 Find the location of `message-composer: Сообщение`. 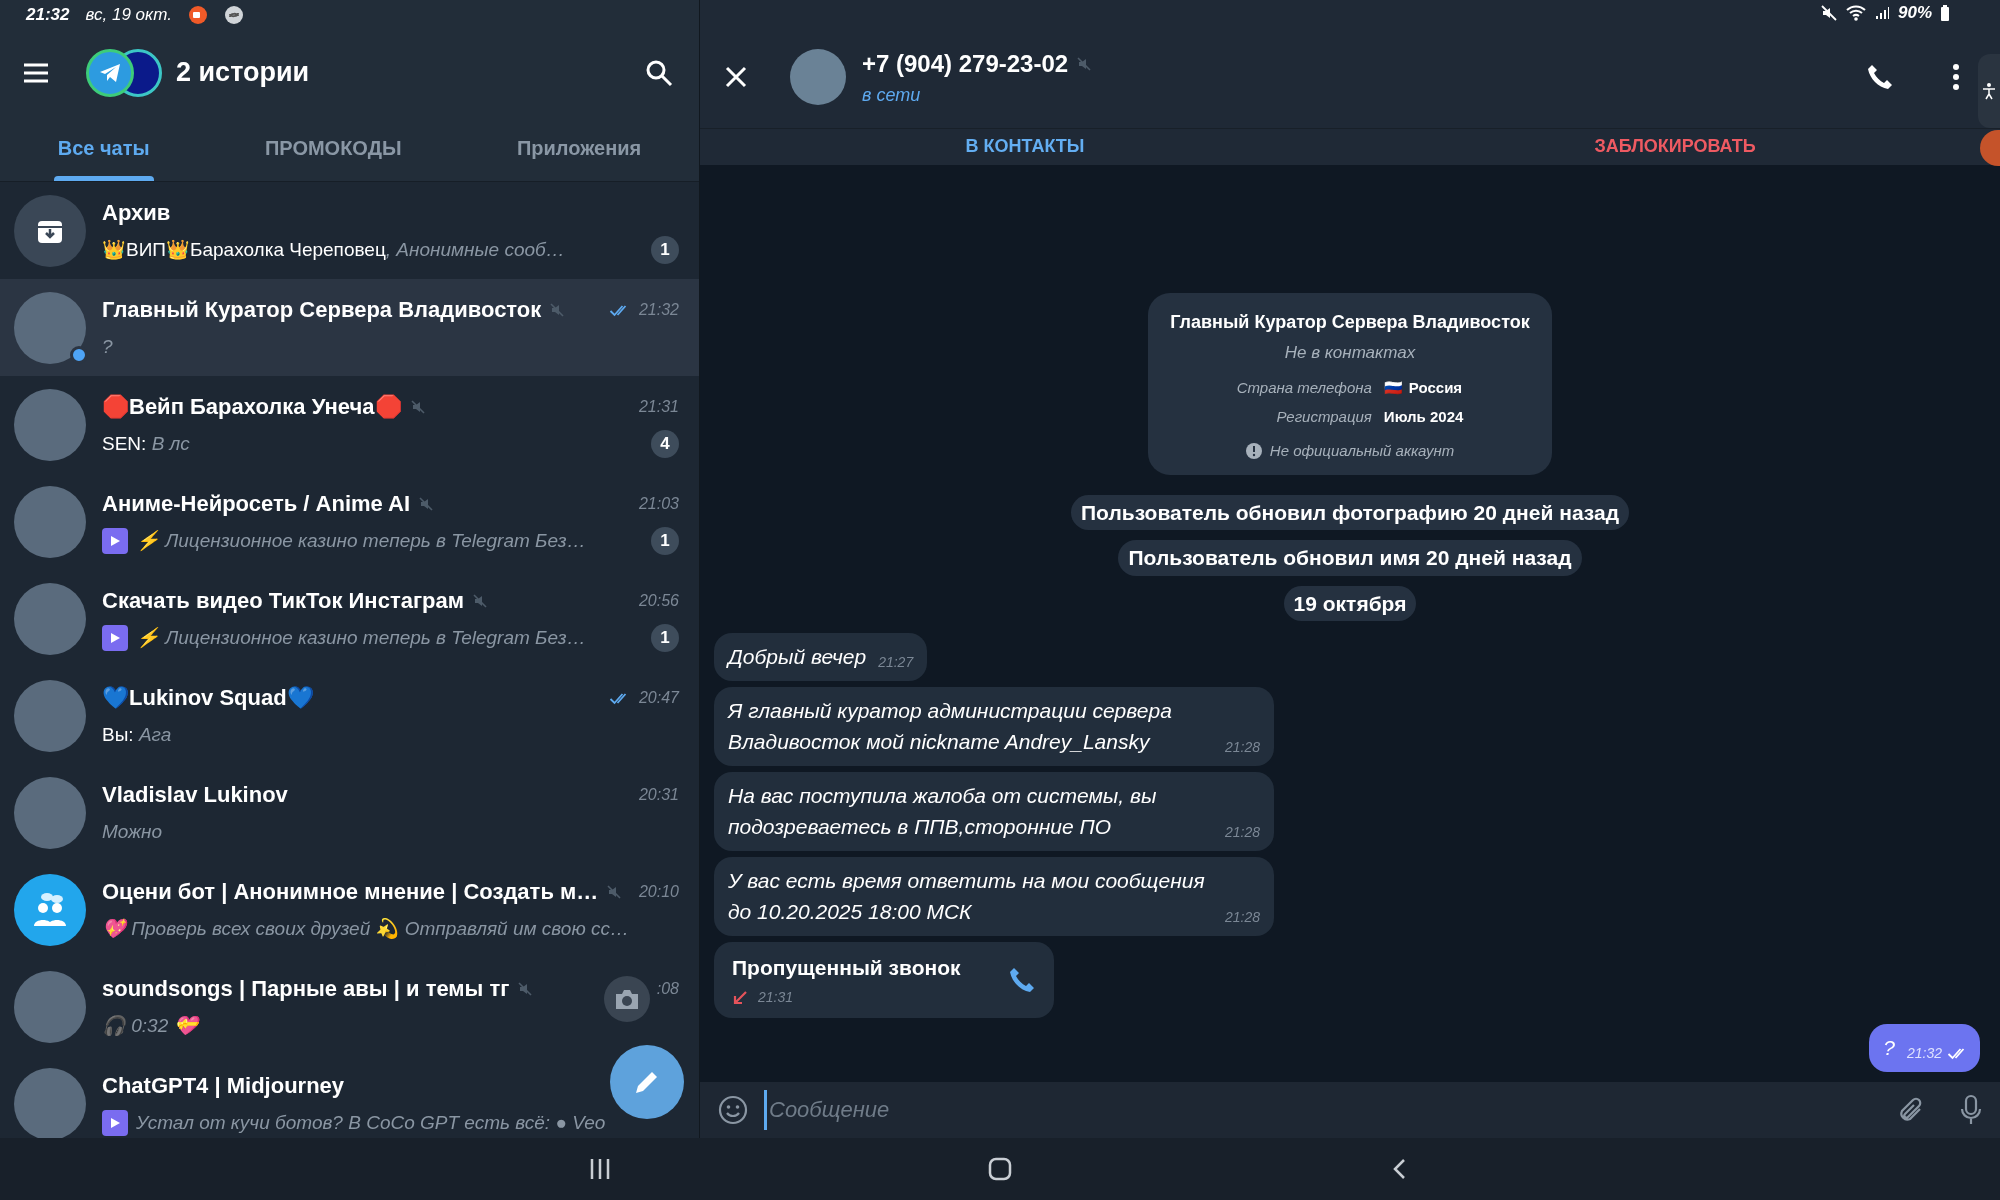

message-composer: Сообщение is located at coordinates (1350, 1109).